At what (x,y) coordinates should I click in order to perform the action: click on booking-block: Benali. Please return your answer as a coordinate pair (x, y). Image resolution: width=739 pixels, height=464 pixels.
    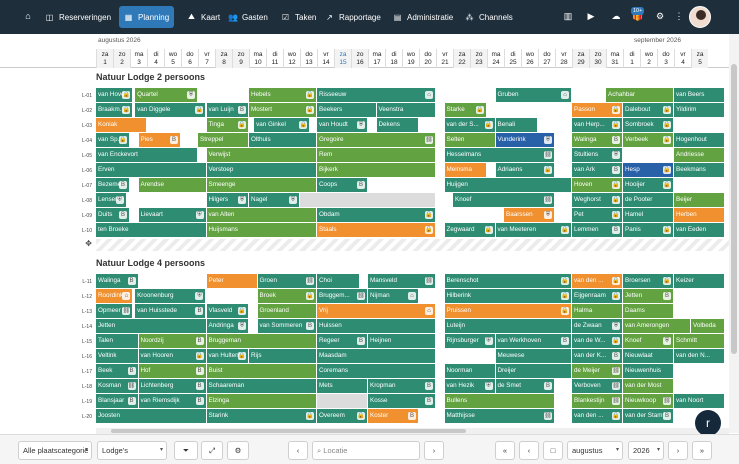
    Looking at the image, I should click on (516, 125).